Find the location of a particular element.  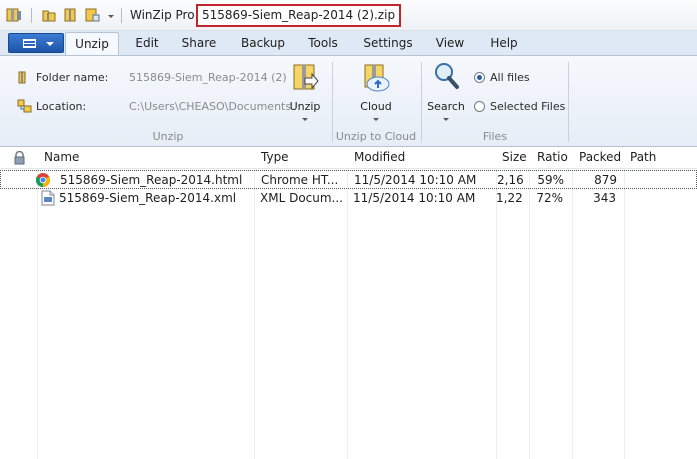

folder-name-label: Folder name: is located at coordinates (72, 77).